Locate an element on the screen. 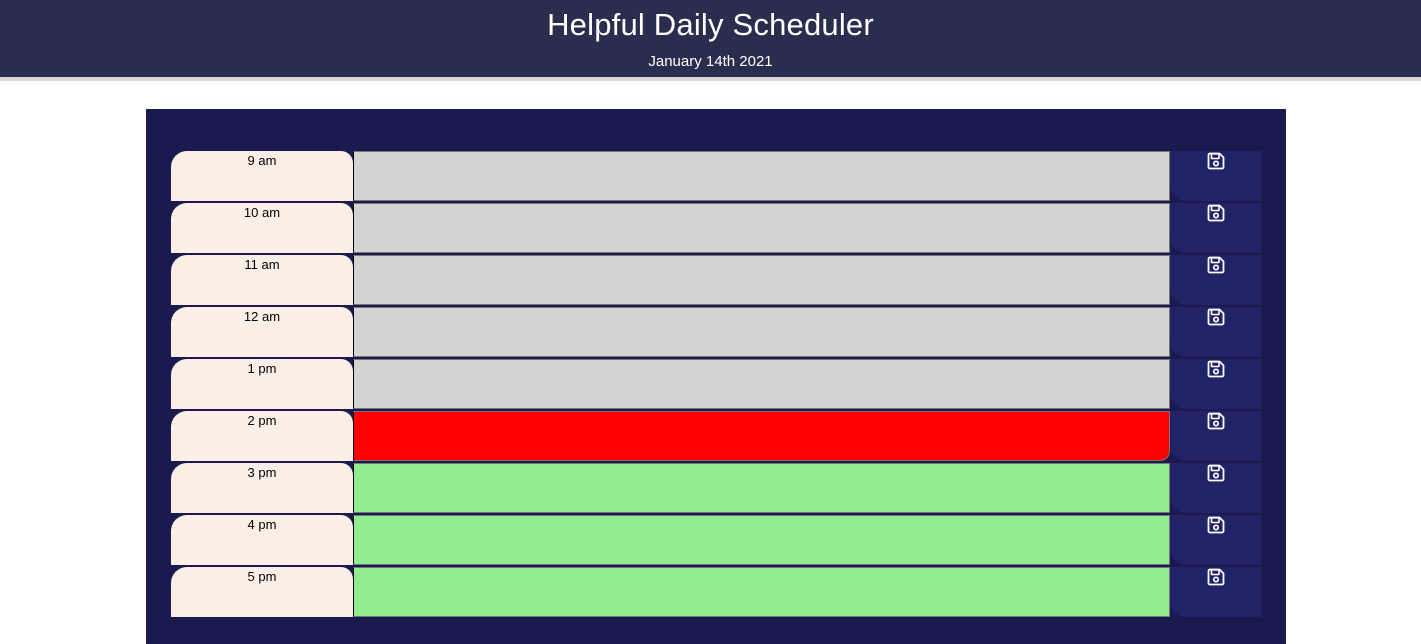 The height and width of the screenshot is (644, 1421). hour-label: 12 am is located at coordinates (262, 332).